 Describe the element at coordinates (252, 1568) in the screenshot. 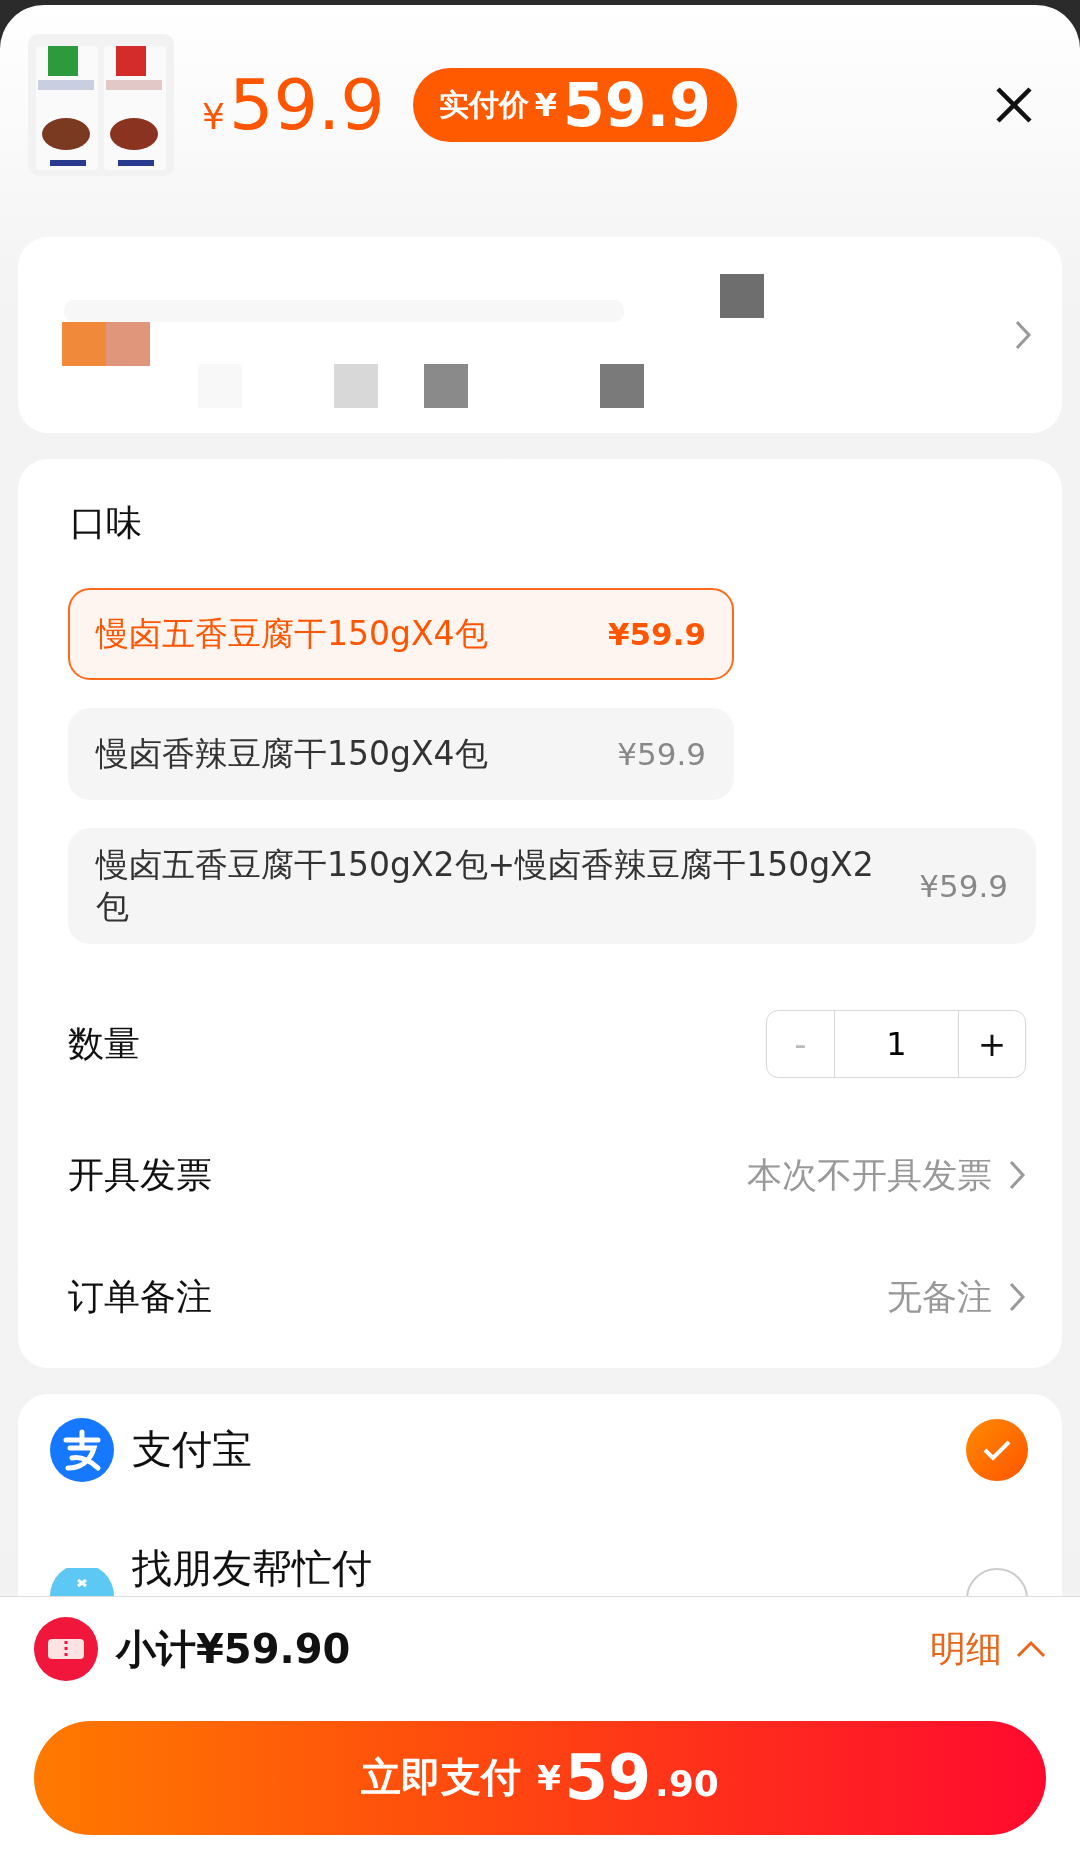

I see `payment-method: 找朋友帮忙付` at that location.